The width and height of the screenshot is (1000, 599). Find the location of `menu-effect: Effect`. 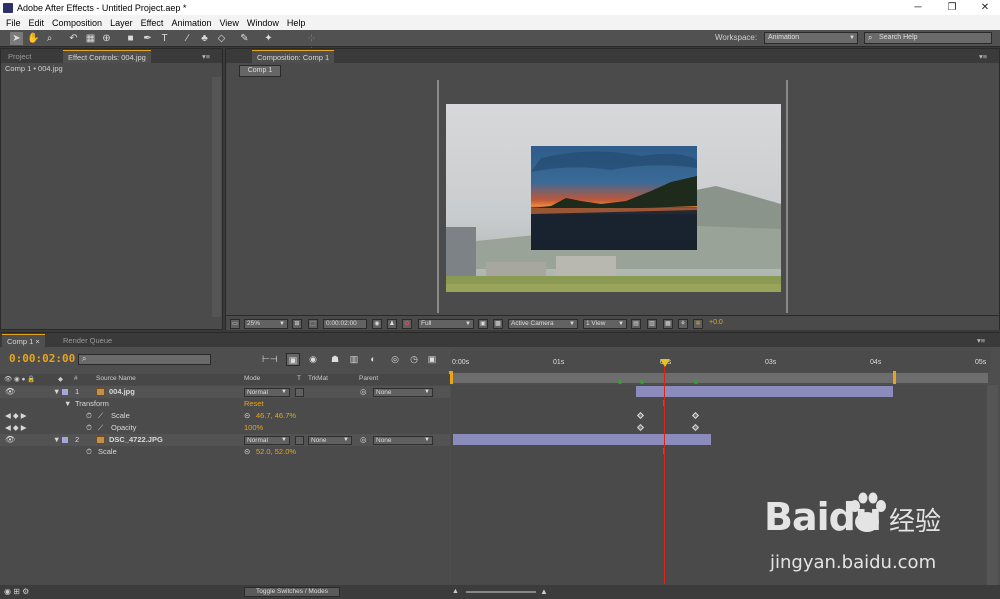

menu-effect: Effect is located at coordinates (152, 23).